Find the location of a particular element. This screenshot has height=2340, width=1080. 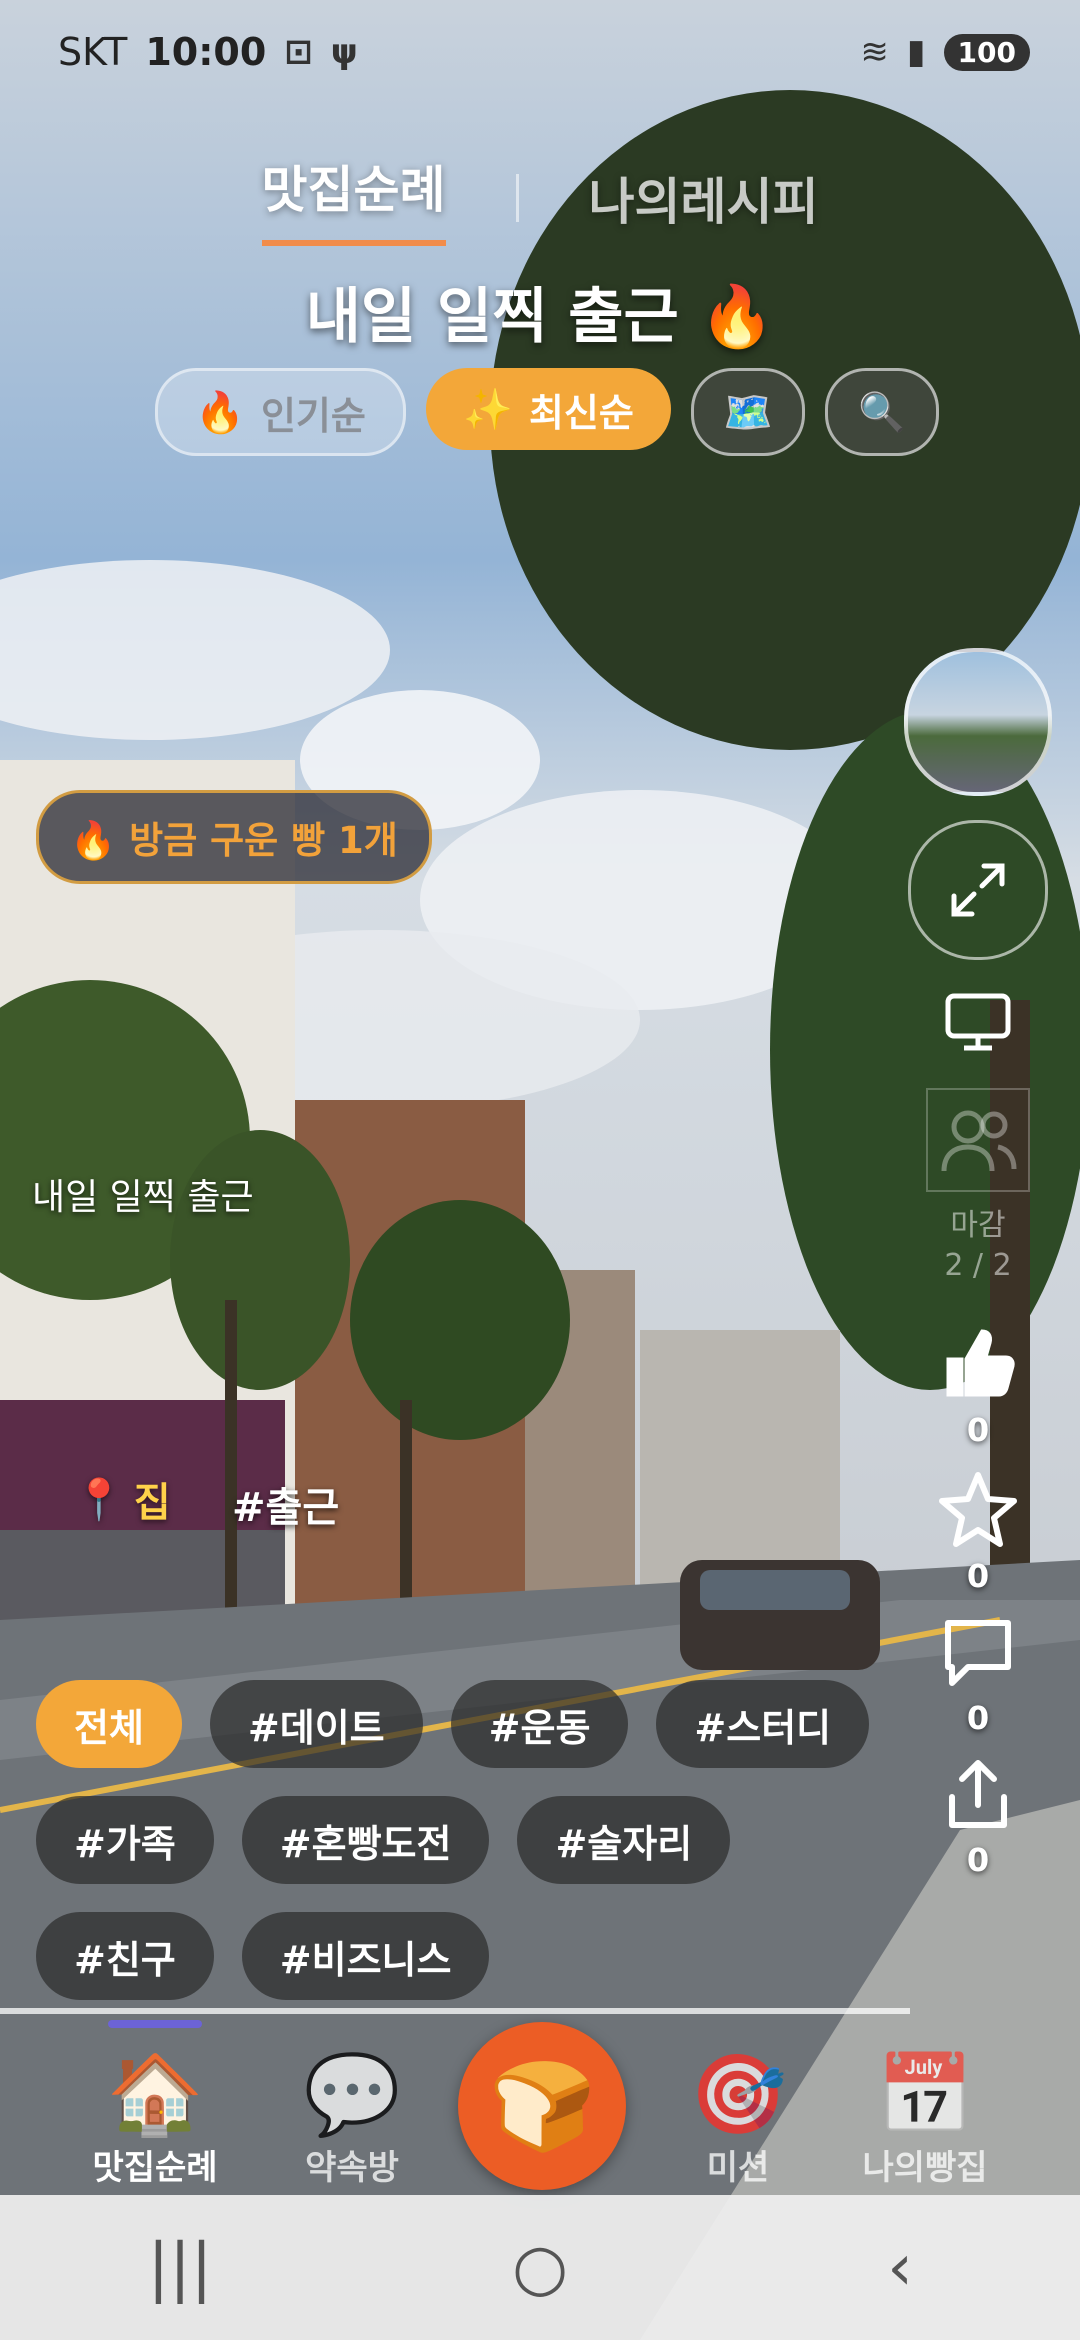

signal-icon: ▮ is located at coordinates (916, 52).